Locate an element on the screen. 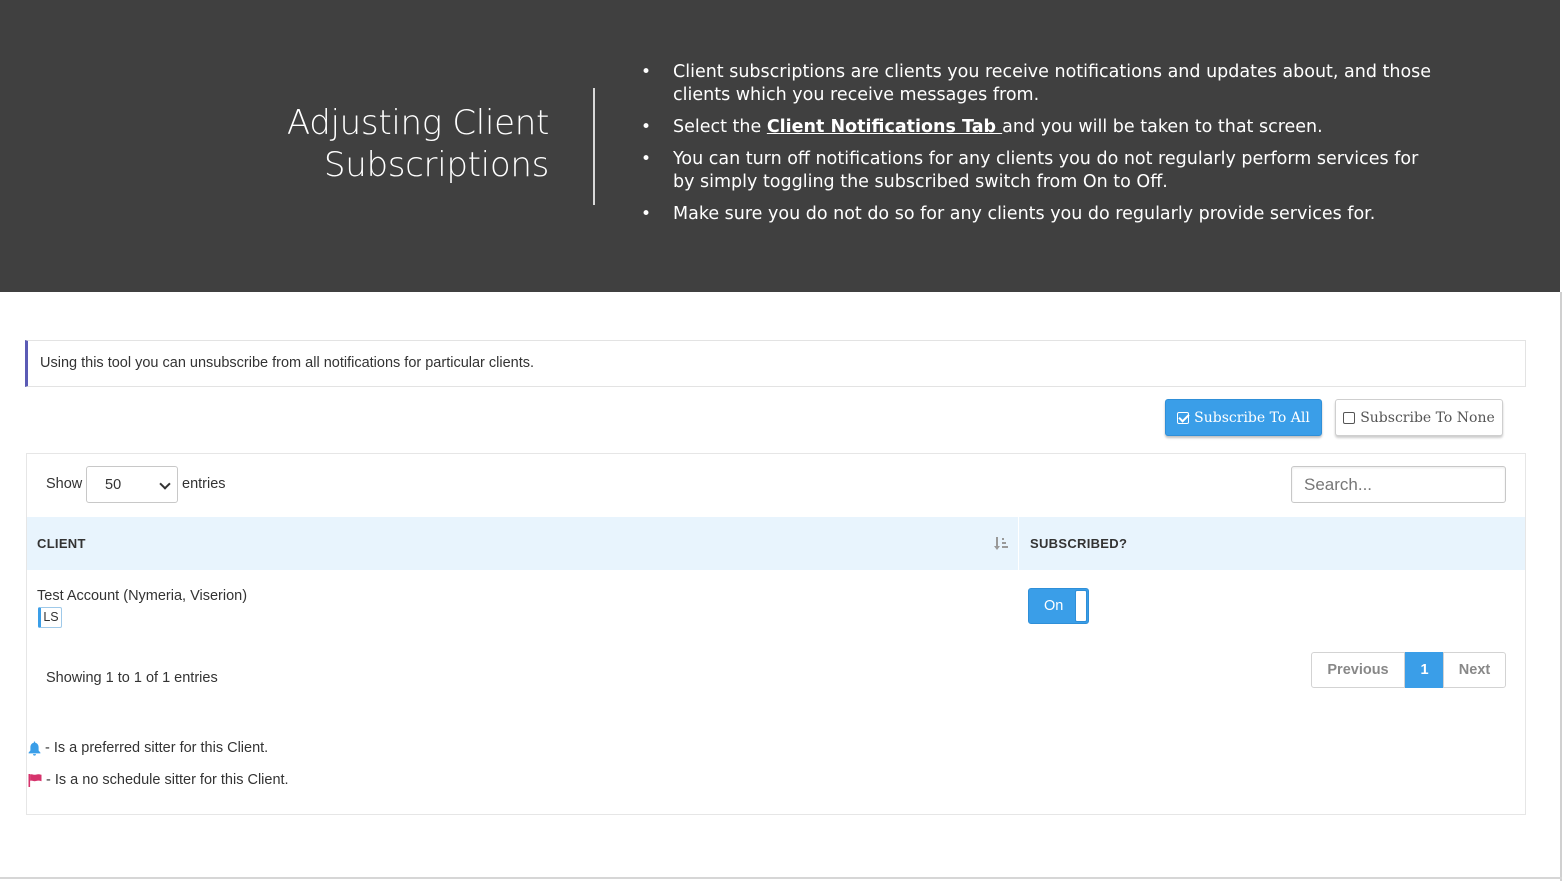 This screenshot has height=881, width=1562. column-separator is located at coordinates (1018, 543).